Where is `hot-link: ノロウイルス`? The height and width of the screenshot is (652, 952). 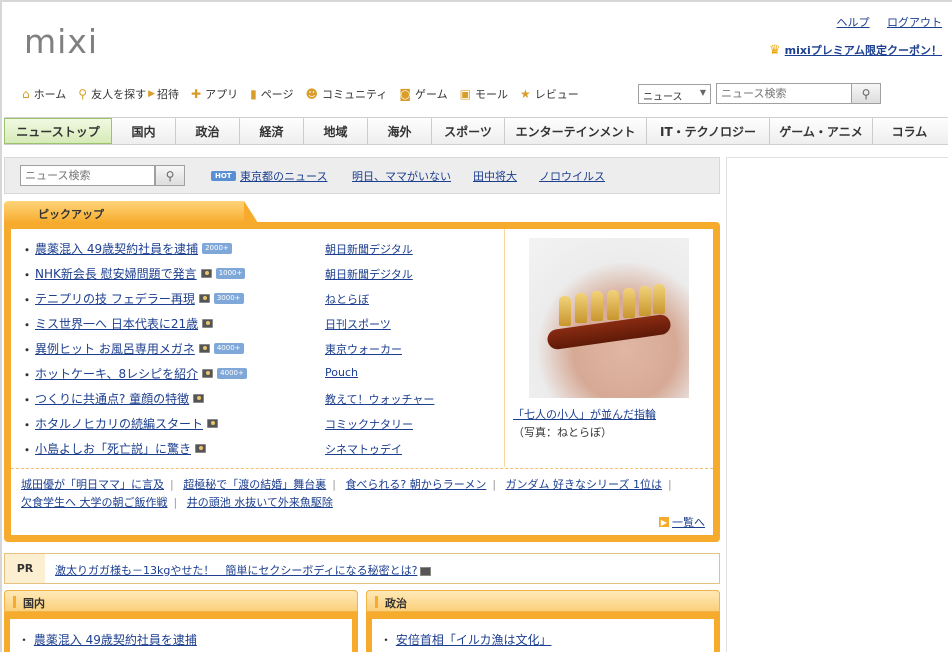
hot-link: ノロウイルス is located at coordinates (572, 176).